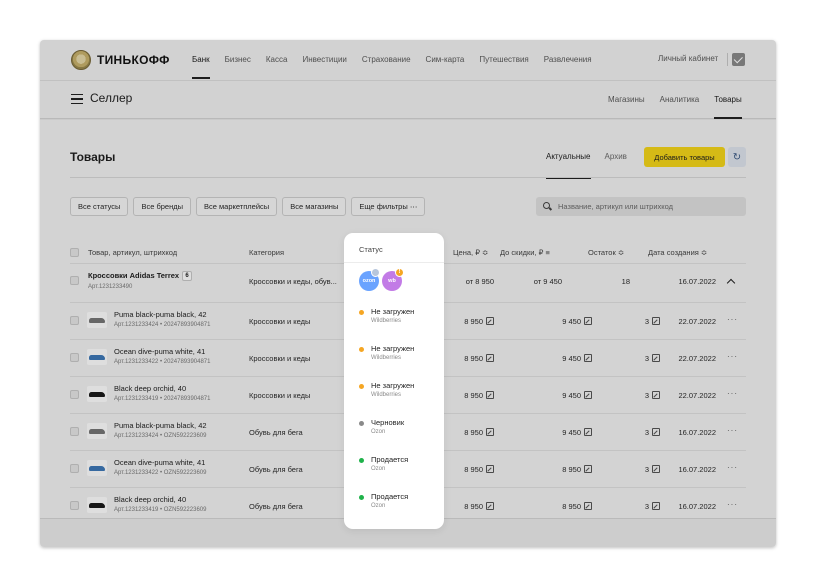 The height and width of the screenshot is (587, 816). I want to click on select-all-checkbox, so click(74, 252).